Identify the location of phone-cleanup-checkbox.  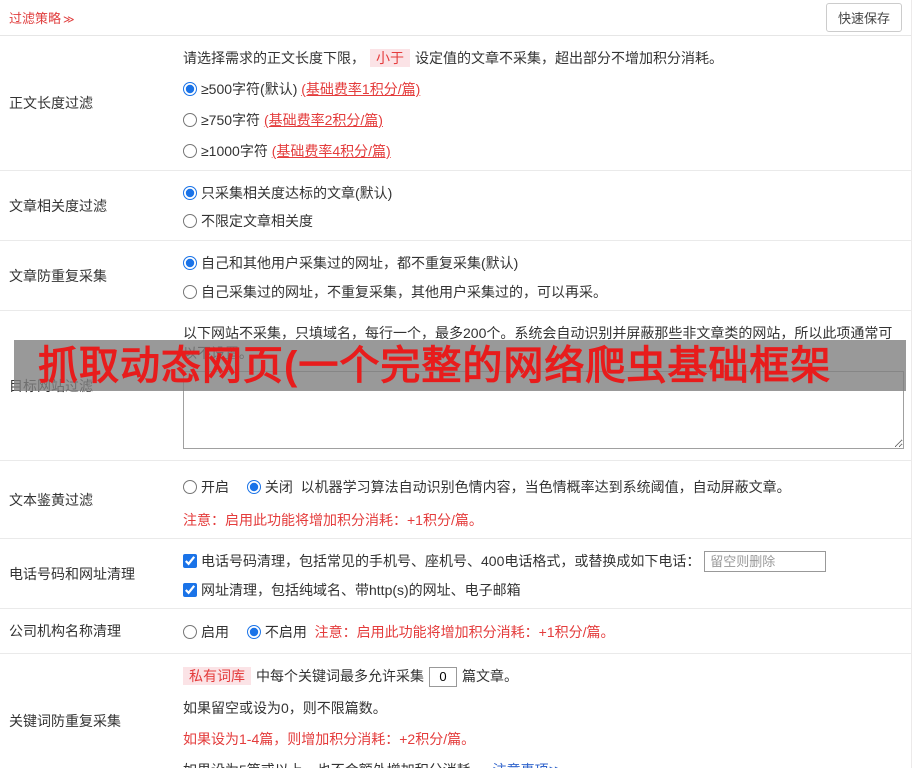
(190, 561).